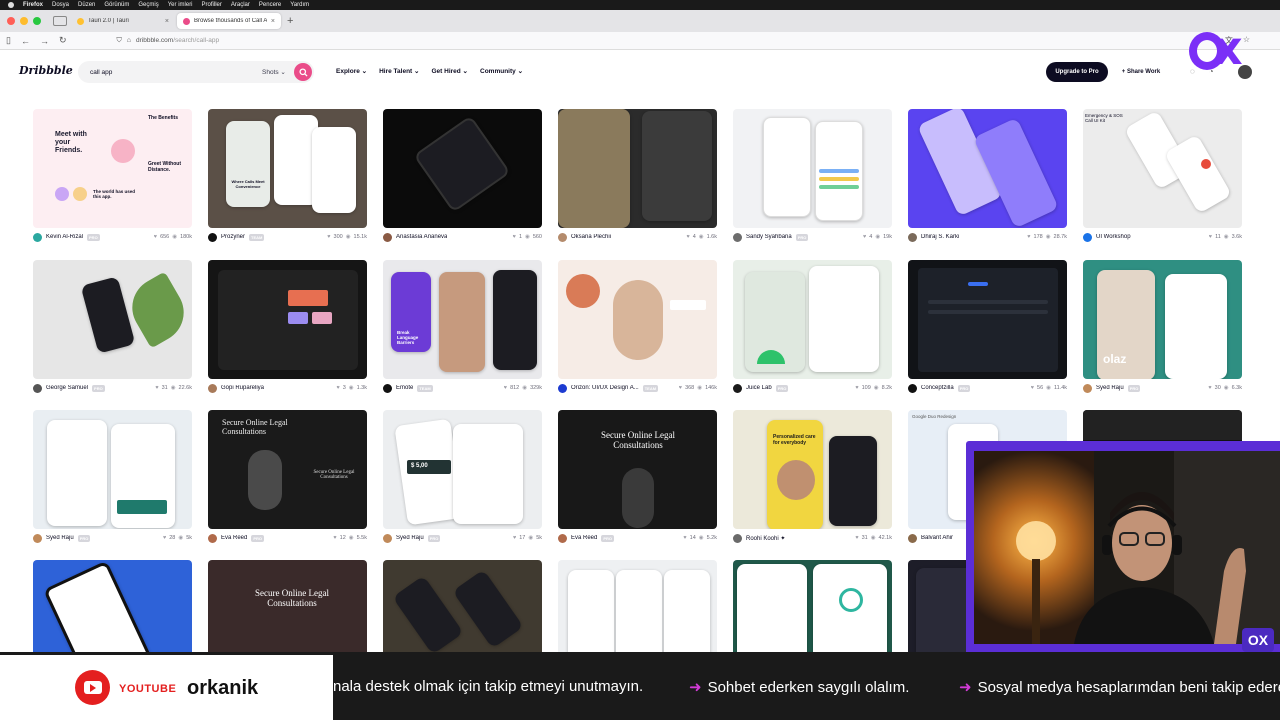 The image size is (1280, 720). Describe the element at coordinates (462, 319) in the screenshot. I see `shot-thumbnail: Break Language Barriers` at that location.